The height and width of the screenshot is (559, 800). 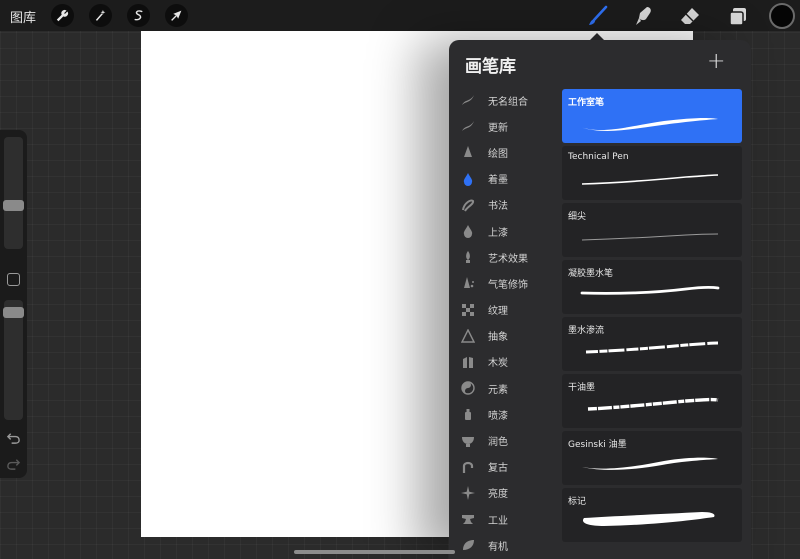 What do you see at coordinates (652, 116) in the screenshot?
I see `brush-item-selected: 工作室笔` at bounding box center [652, 116].